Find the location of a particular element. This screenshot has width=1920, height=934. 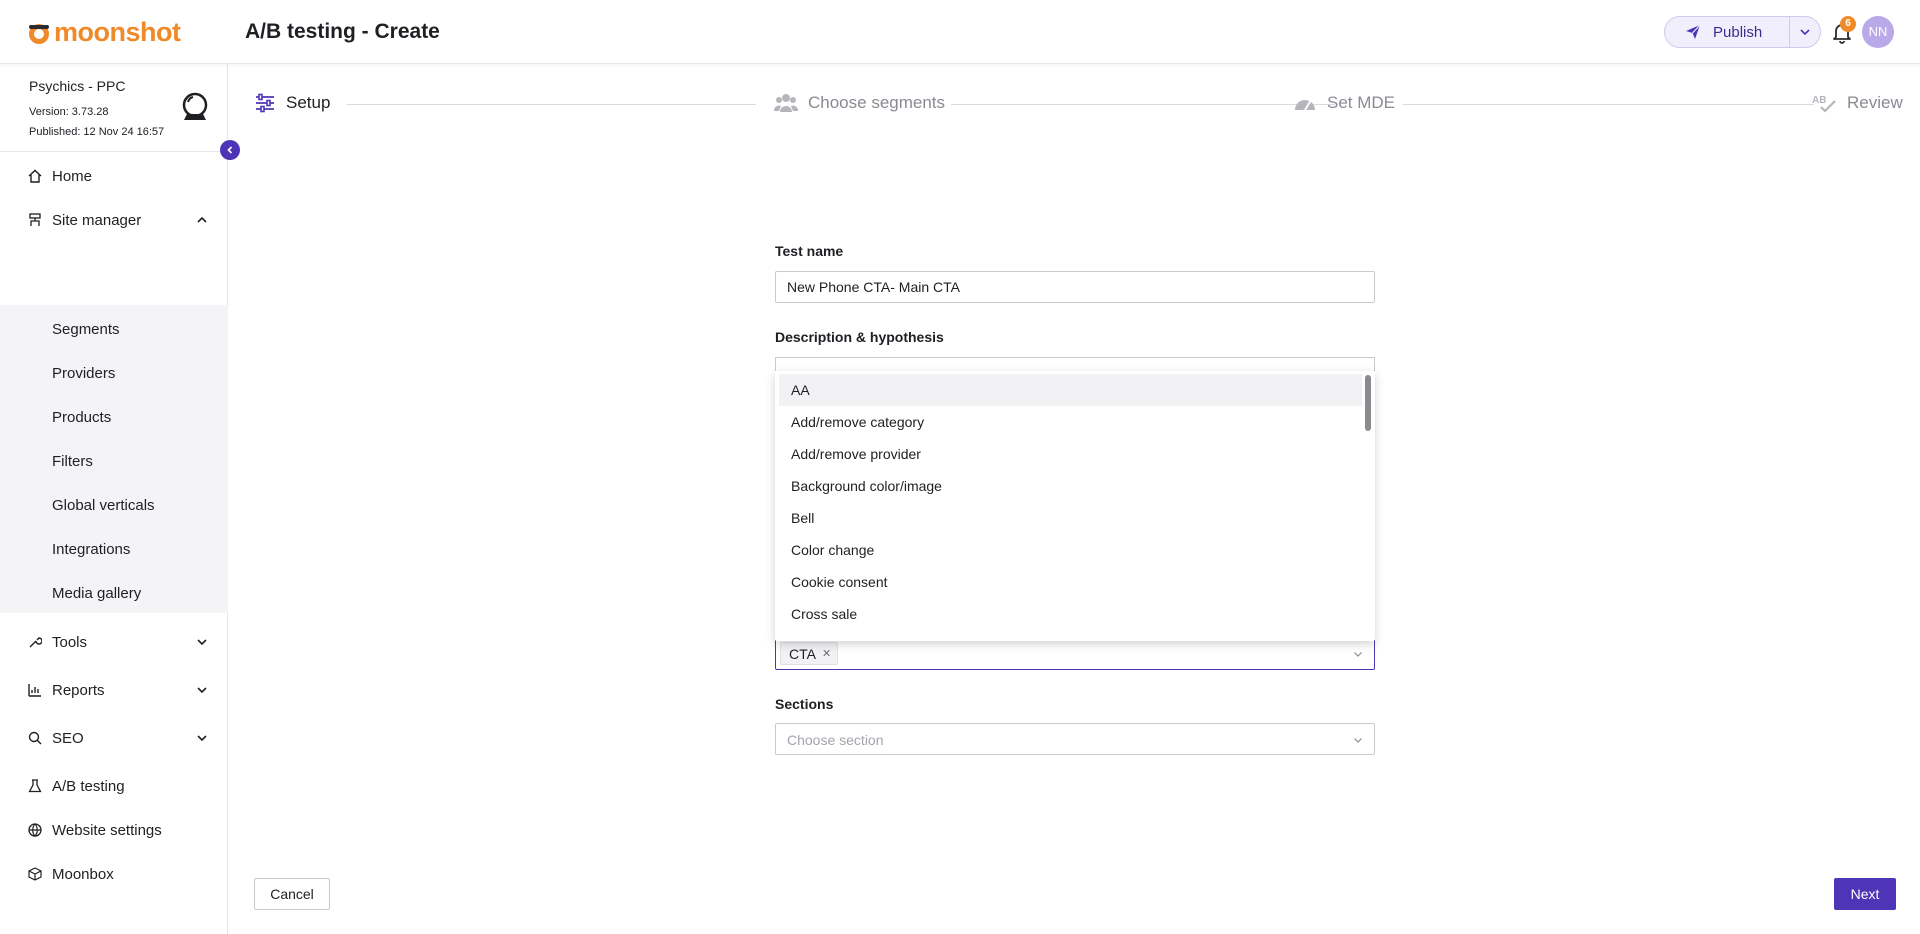

sidebar-item-filters: Filters is located at coordinates (114, 461).